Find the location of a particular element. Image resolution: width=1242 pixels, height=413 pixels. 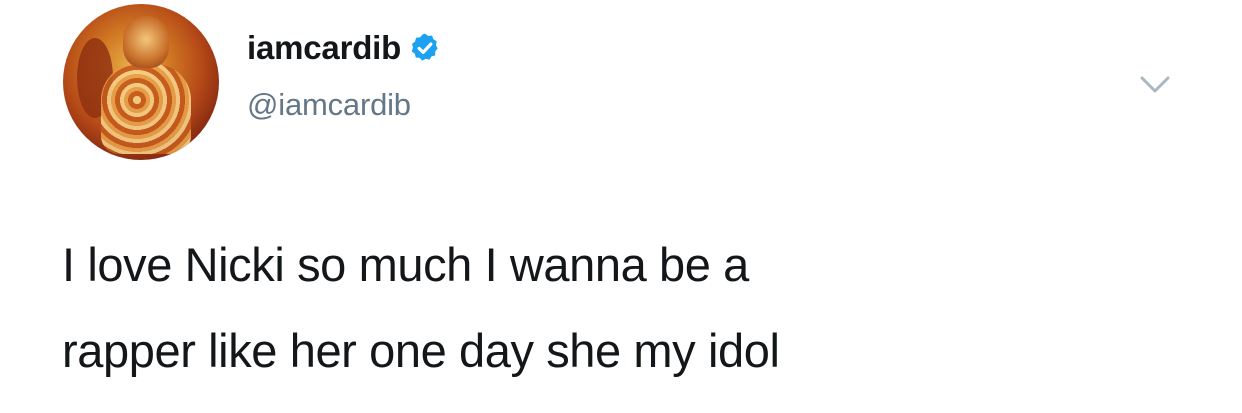

display-name: iamcardib is located at coordinates (324, 48).